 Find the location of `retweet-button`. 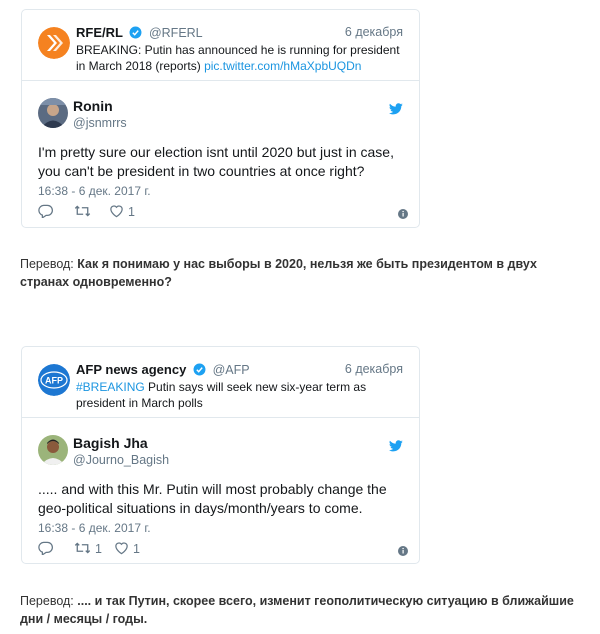

retweet-button is located at coordinates (84, 212).